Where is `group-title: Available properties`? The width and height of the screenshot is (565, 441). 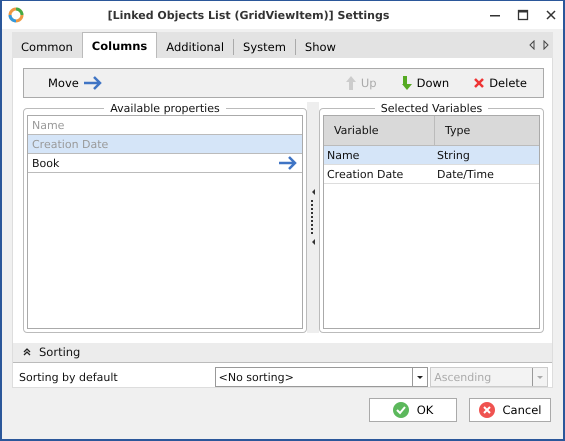
group-title: Available properties is located at coordinates (165, 108).